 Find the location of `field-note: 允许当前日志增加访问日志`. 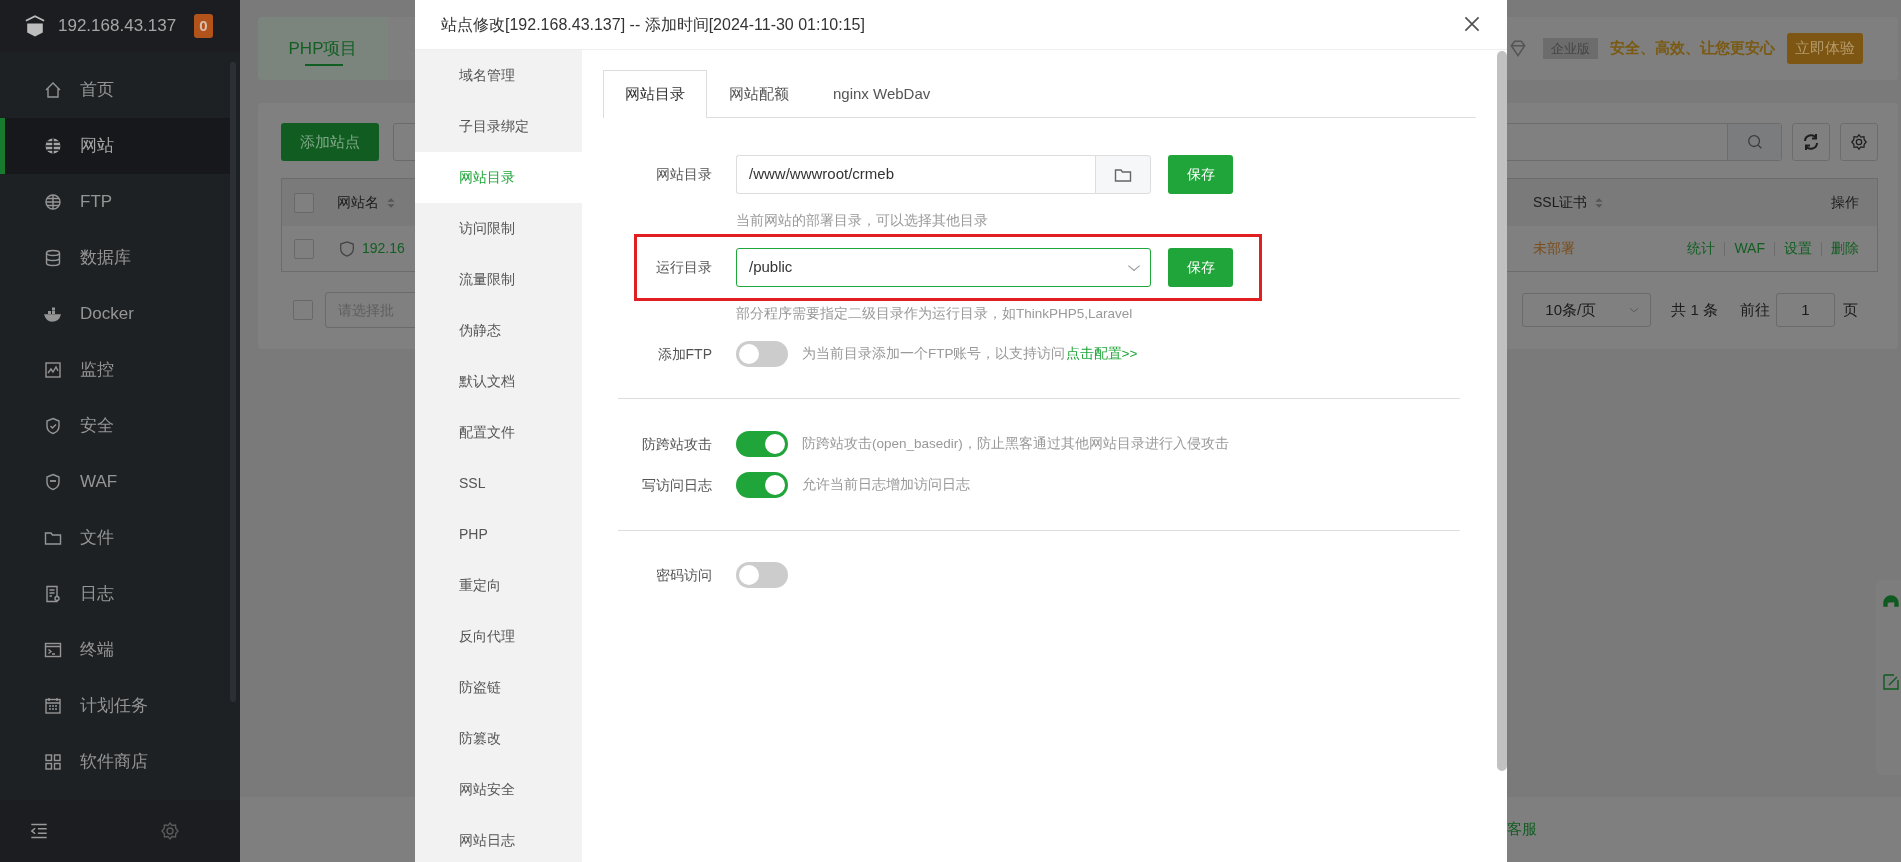

field-note: 允许当前日志增加访问日志 is located at coordinates (886, 484).